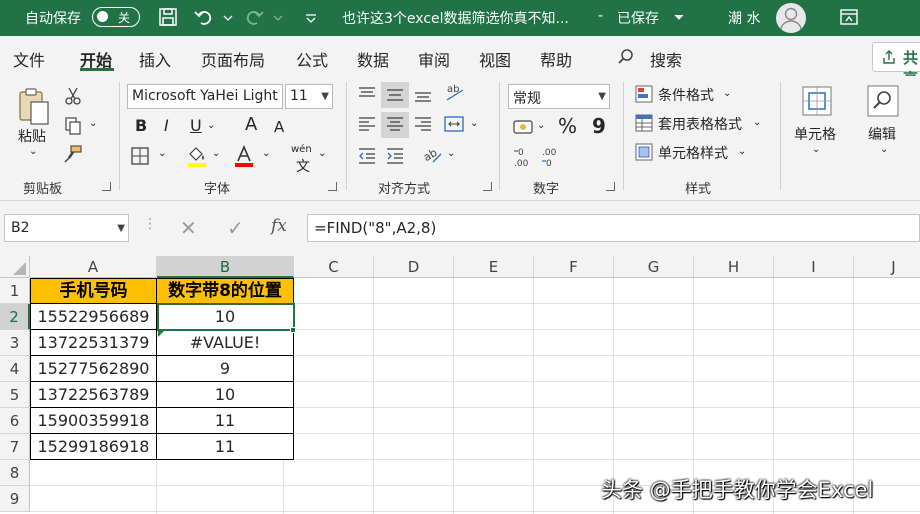 The image size is (920, 514). Describe the element at coordinates (495, 59) in the screenshot. I see `tab-view: 视图` at that location.